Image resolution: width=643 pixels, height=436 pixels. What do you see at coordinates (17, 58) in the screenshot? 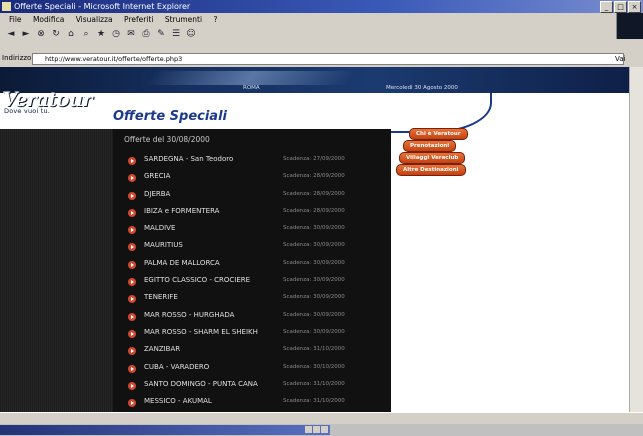
I see `address-label: Indirizzo` at bounding box center [17, 58].